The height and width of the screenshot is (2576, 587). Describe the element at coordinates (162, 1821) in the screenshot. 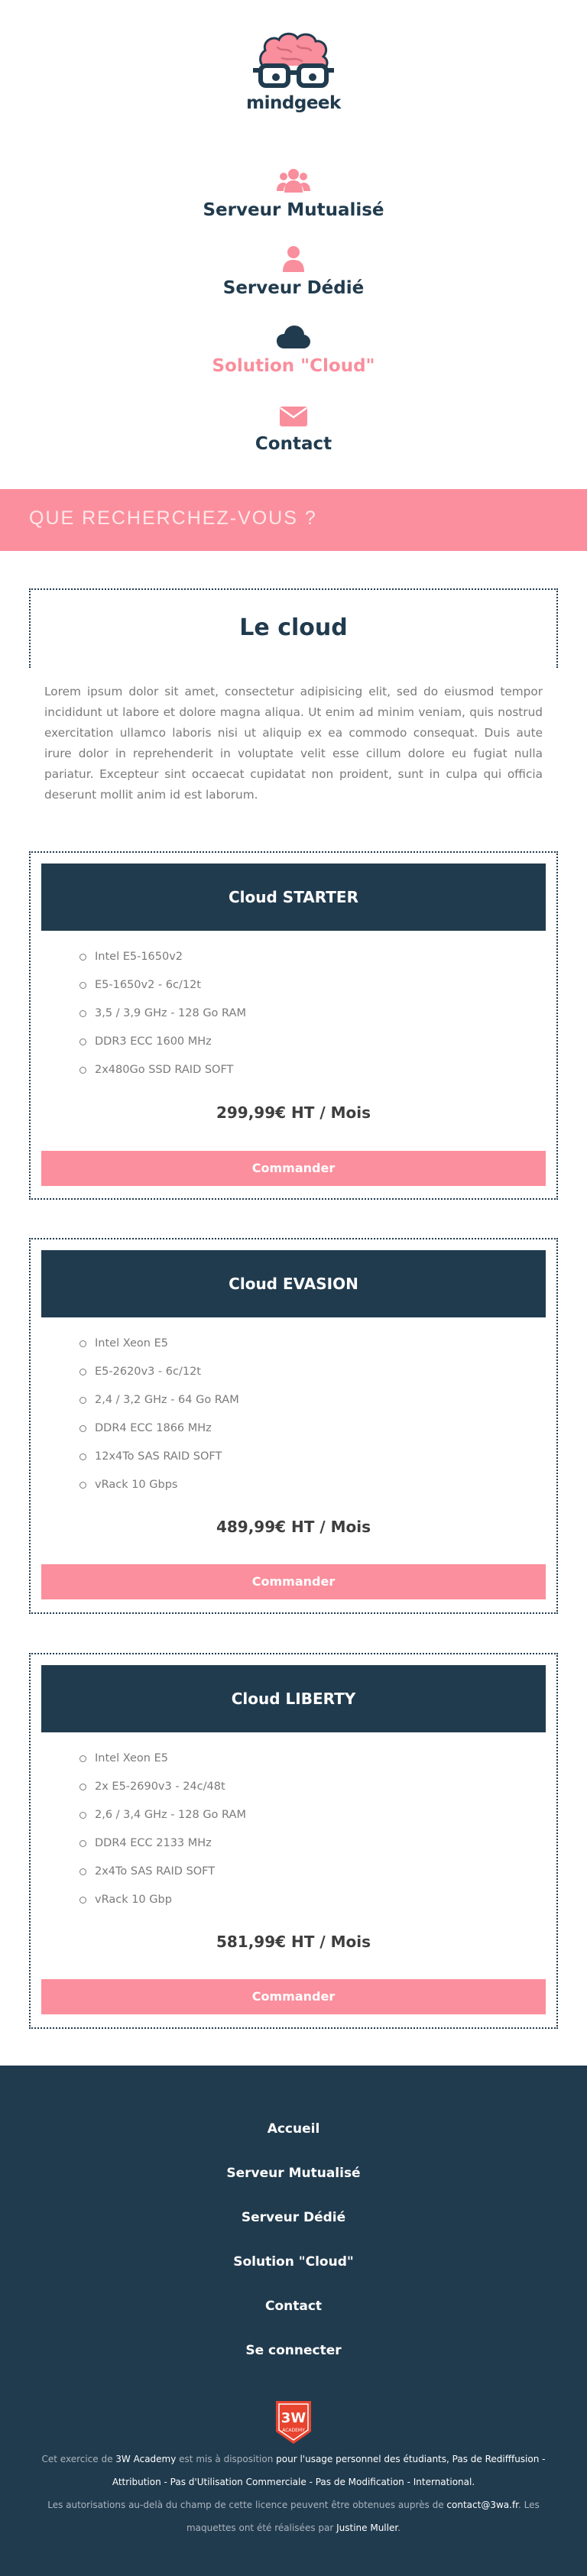

I see `spec-item: 2,6 / 3,4 GHz - 128 Go RAM` at that location.